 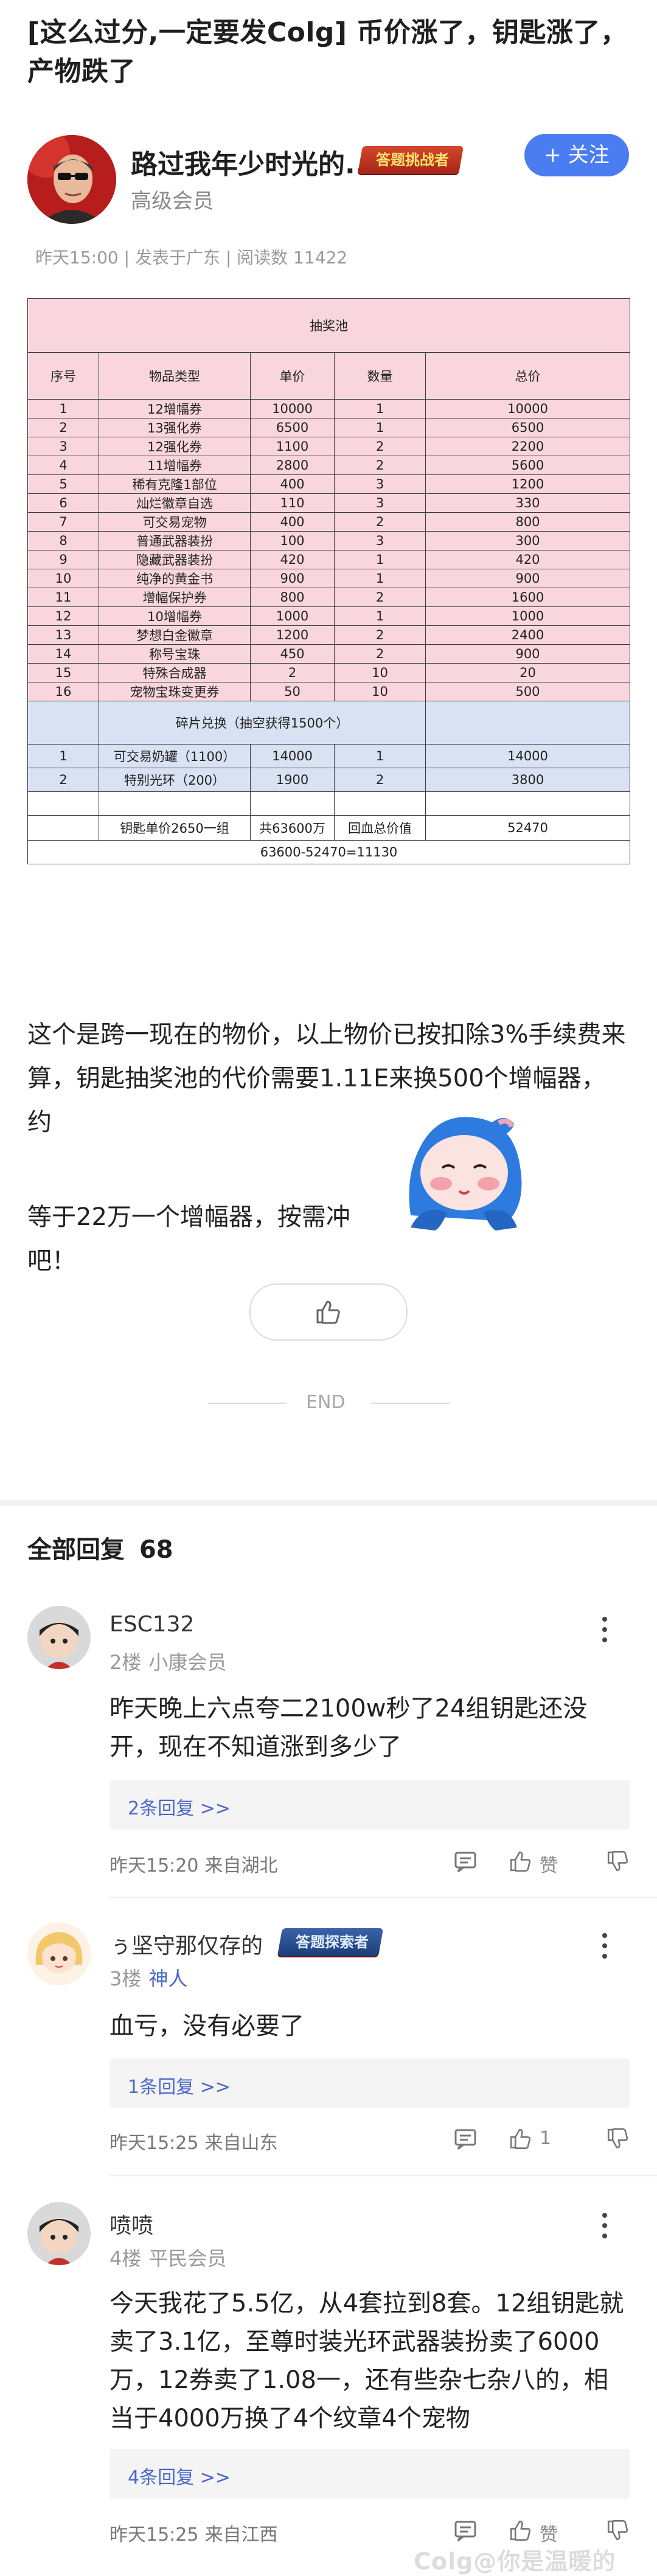 What do you see at coordinates (71, 179) in the screenshot?
I see `author-avatar` at bounding box center [71, 179].